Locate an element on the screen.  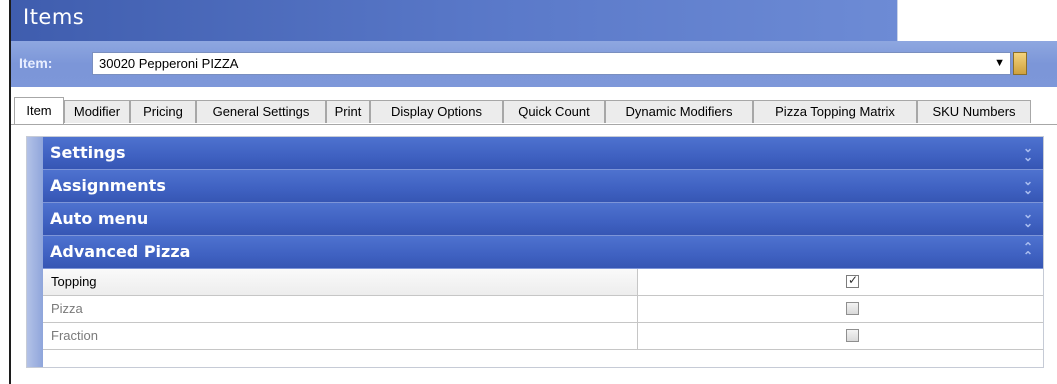
item-dropdown: 30020 Pepperoni PIZZA ▼ is located at coordinates (551, 63).